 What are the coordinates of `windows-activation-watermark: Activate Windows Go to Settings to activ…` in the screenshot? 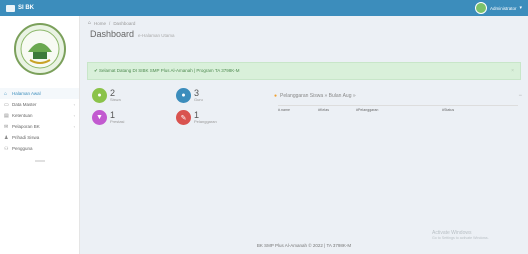 It's located at (478, 236).